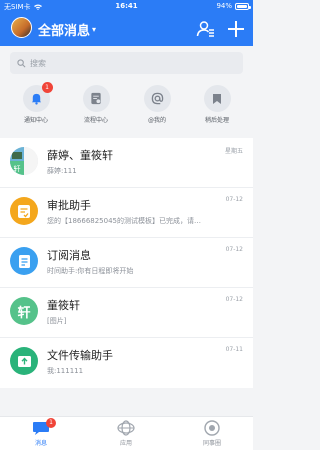 This screenshot has width=320, height=450. I want to click on conversation-row: 文件传输助手 我:111111 07-11, so click(126, 363).